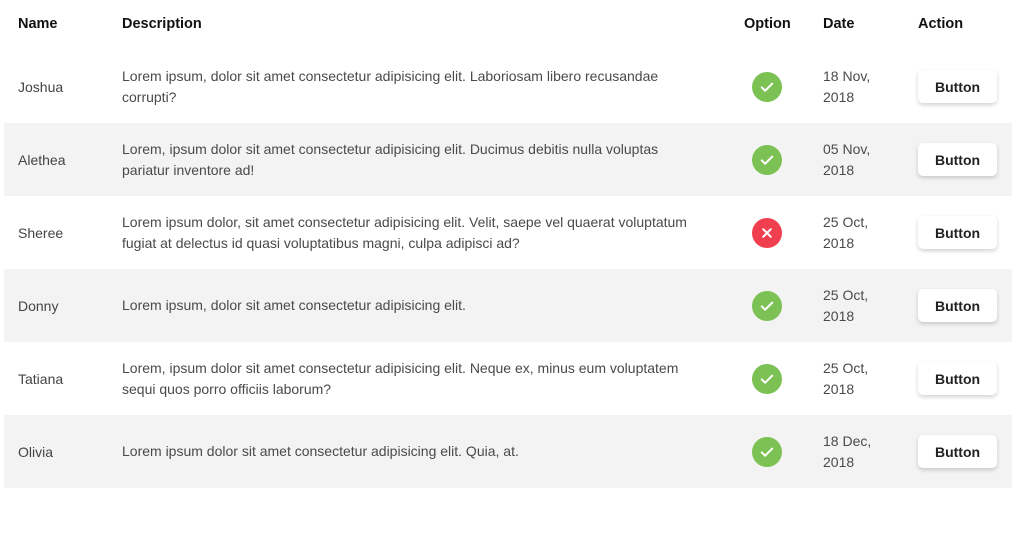  What do you see at coordinates (162, 24) in the screenshot?
I see `column-header-description: Description` at bounding box center [162, 24].